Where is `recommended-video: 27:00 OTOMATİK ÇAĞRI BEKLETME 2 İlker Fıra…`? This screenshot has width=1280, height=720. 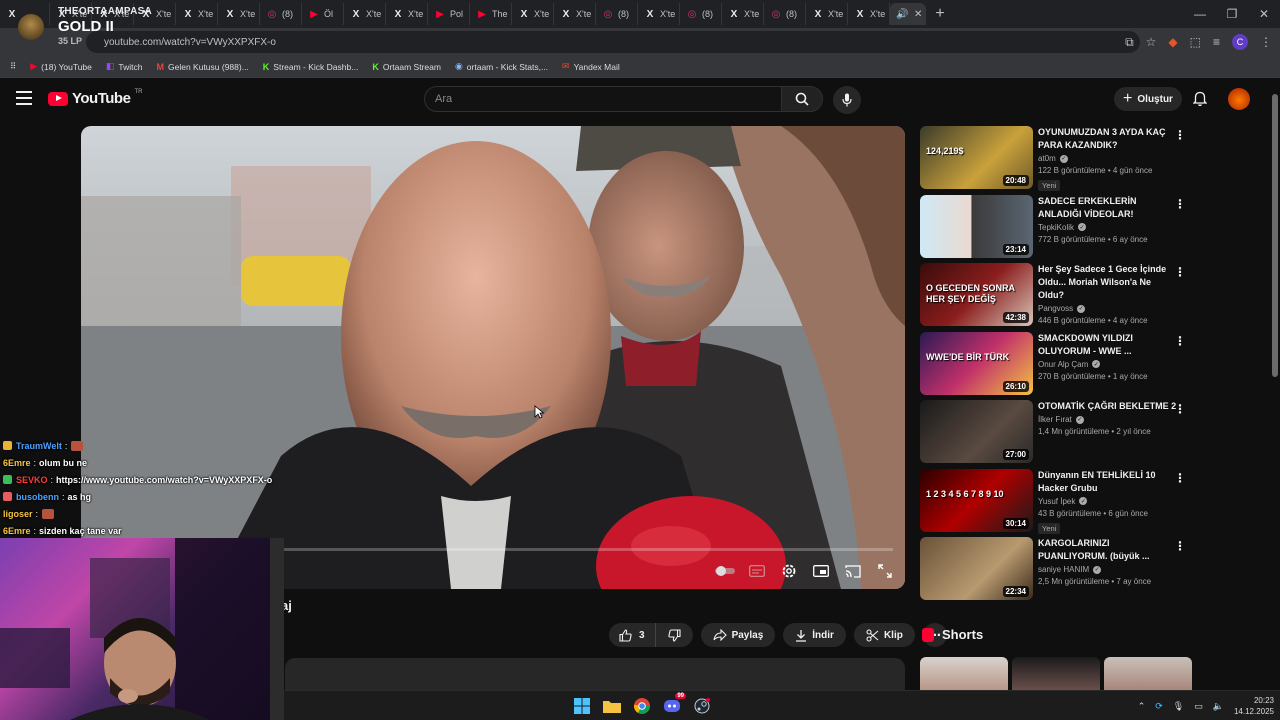 recommended-video: 27:00 OTOMATİK ÇAĞRI BEKLETME 2 İlker Fıra… is located at coordinates (1055, 434).